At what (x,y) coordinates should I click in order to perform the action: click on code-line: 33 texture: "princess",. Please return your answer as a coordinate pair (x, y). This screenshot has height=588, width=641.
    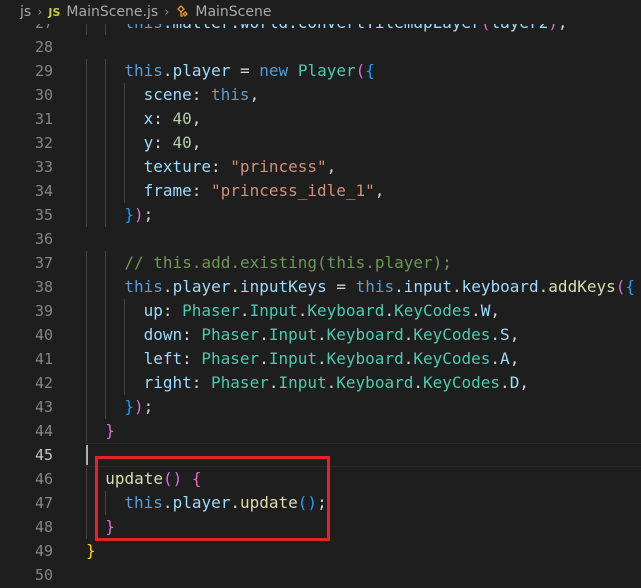
    Looking at the image, I should click on (320, 167).